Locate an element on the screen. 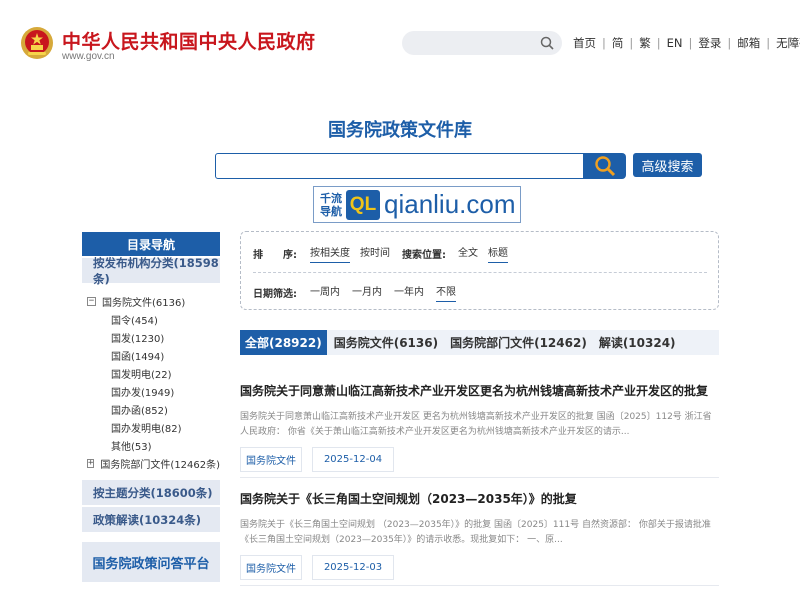 The width and height of the screenshot is (800, 599). tab-department-docs: 国务院部门文件(12462) is located at coordinates (518, 342).